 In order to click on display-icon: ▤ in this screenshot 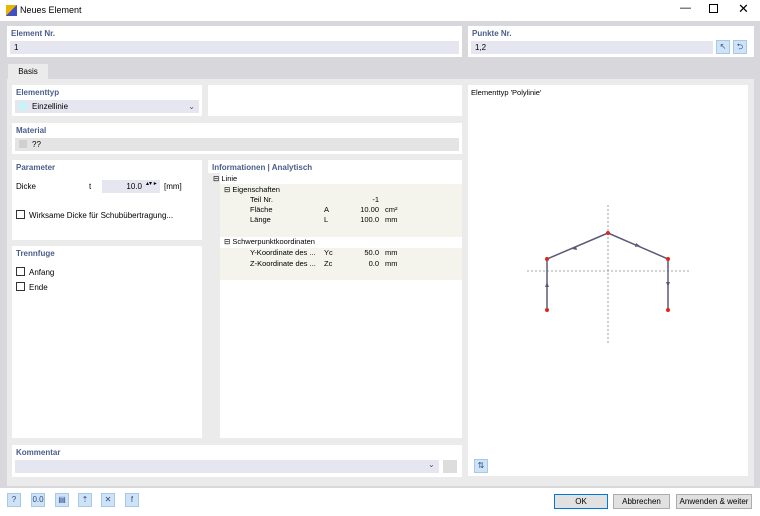, I will do `click(62, 500)`.